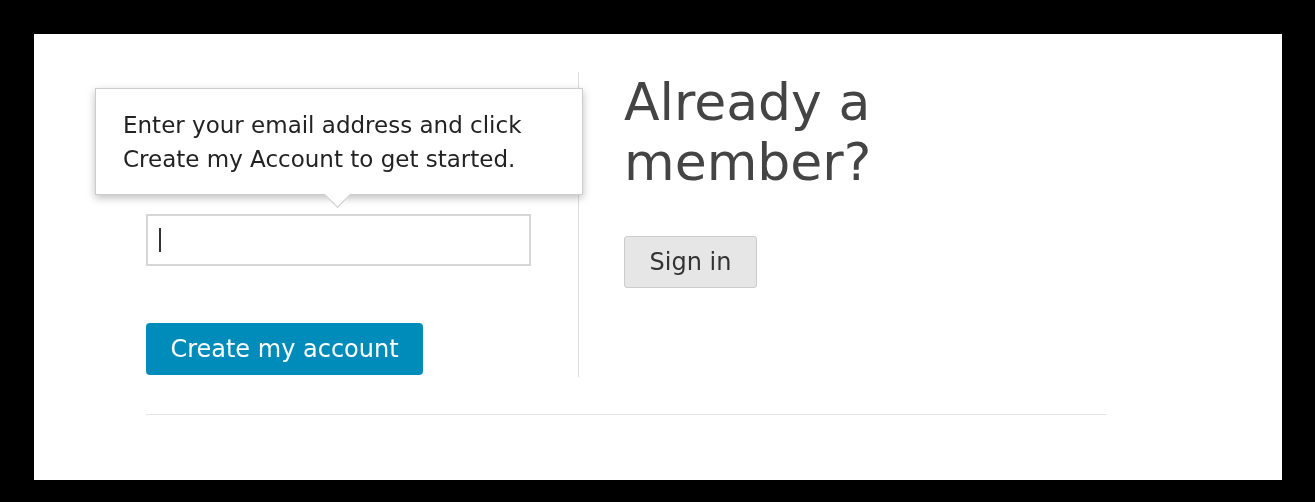 This screenshot has height=502, width=1315. Describe the element at coordinates (323, 142) in the screenshot. I see `tooltip-text: Enter your email address and click Create my Account to get started.` at that location.